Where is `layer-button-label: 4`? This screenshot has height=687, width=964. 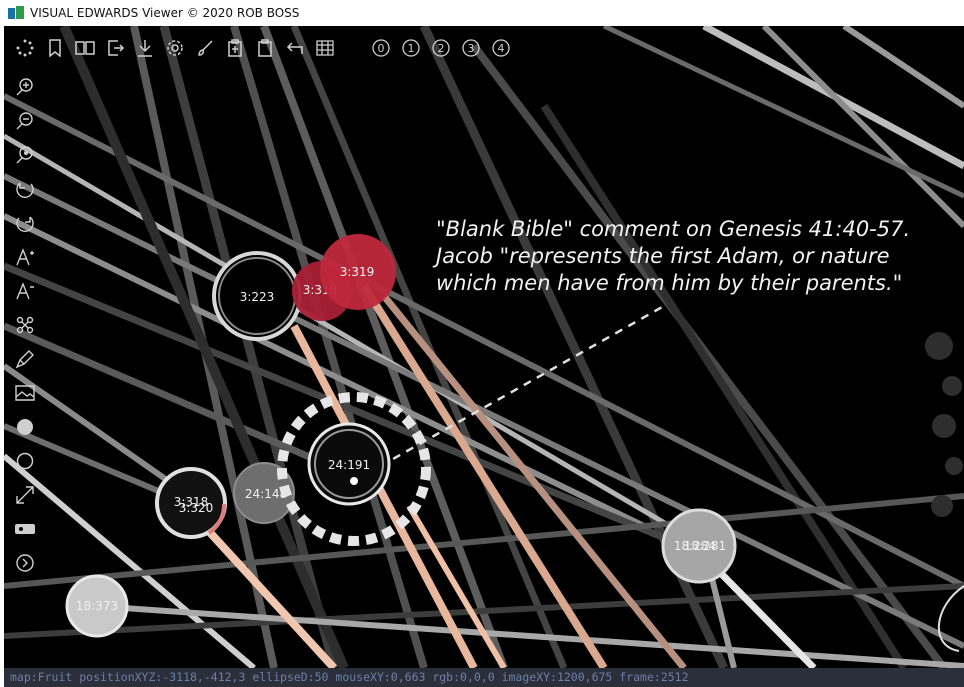
layer-button-label: 4 is located at coordinates (501, 48).